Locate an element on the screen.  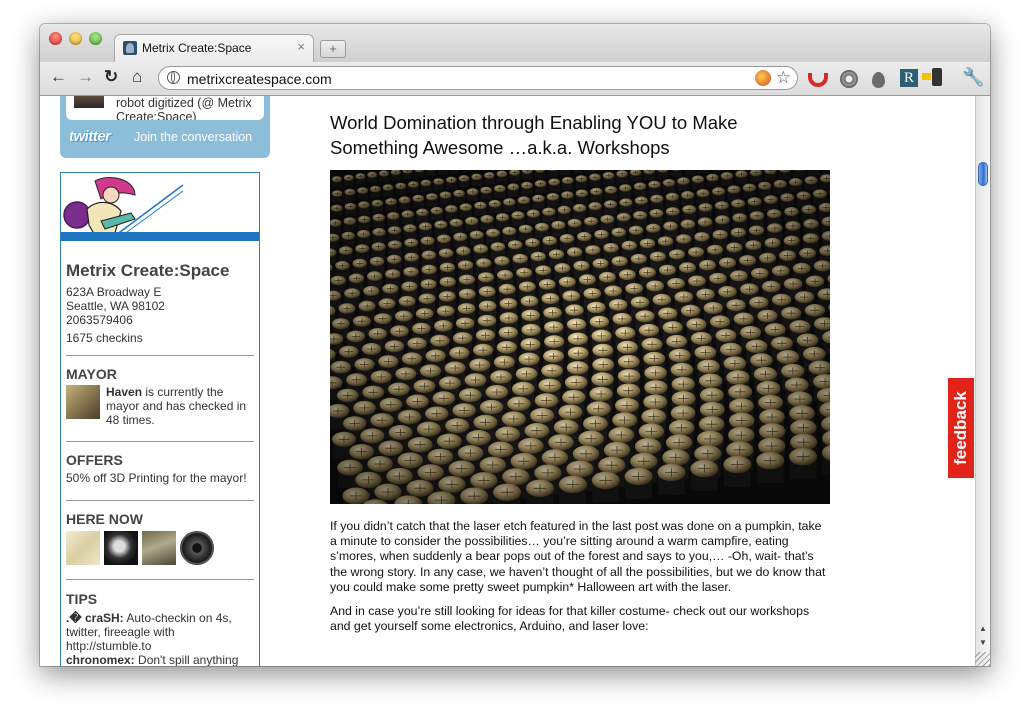
twitter-logo: twitter is located at coordinates (90, 136).